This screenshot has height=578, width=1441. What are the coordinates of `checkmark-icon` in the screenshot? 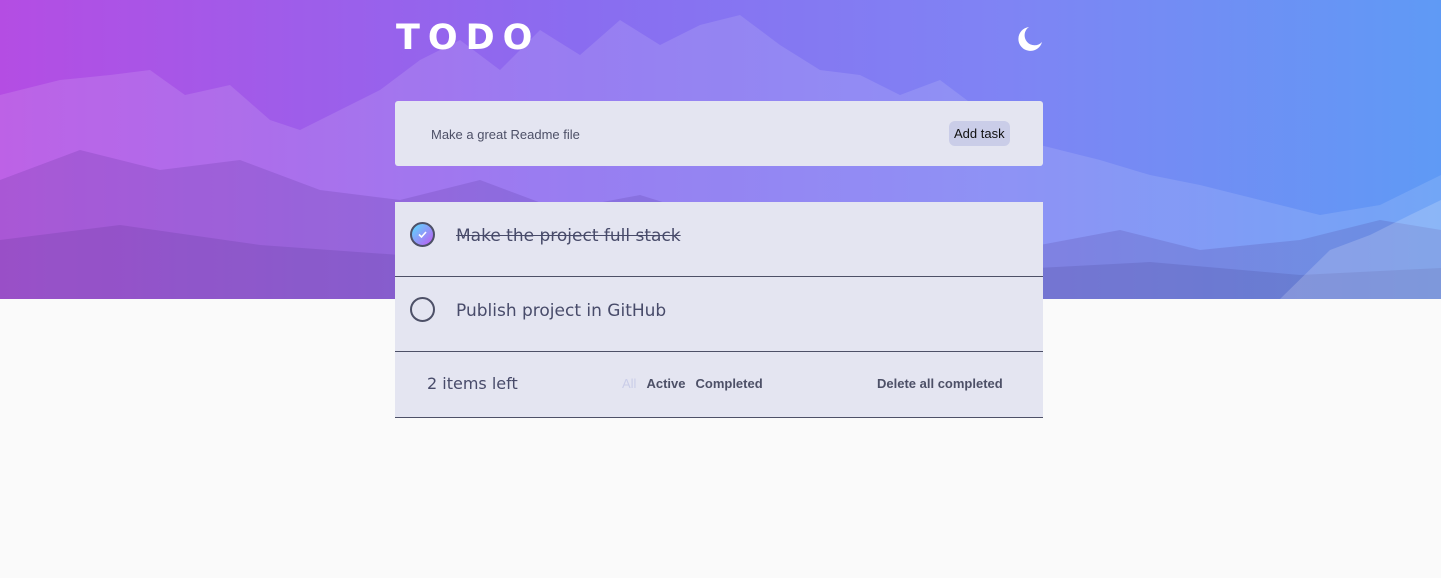 It's located at (422, 235).